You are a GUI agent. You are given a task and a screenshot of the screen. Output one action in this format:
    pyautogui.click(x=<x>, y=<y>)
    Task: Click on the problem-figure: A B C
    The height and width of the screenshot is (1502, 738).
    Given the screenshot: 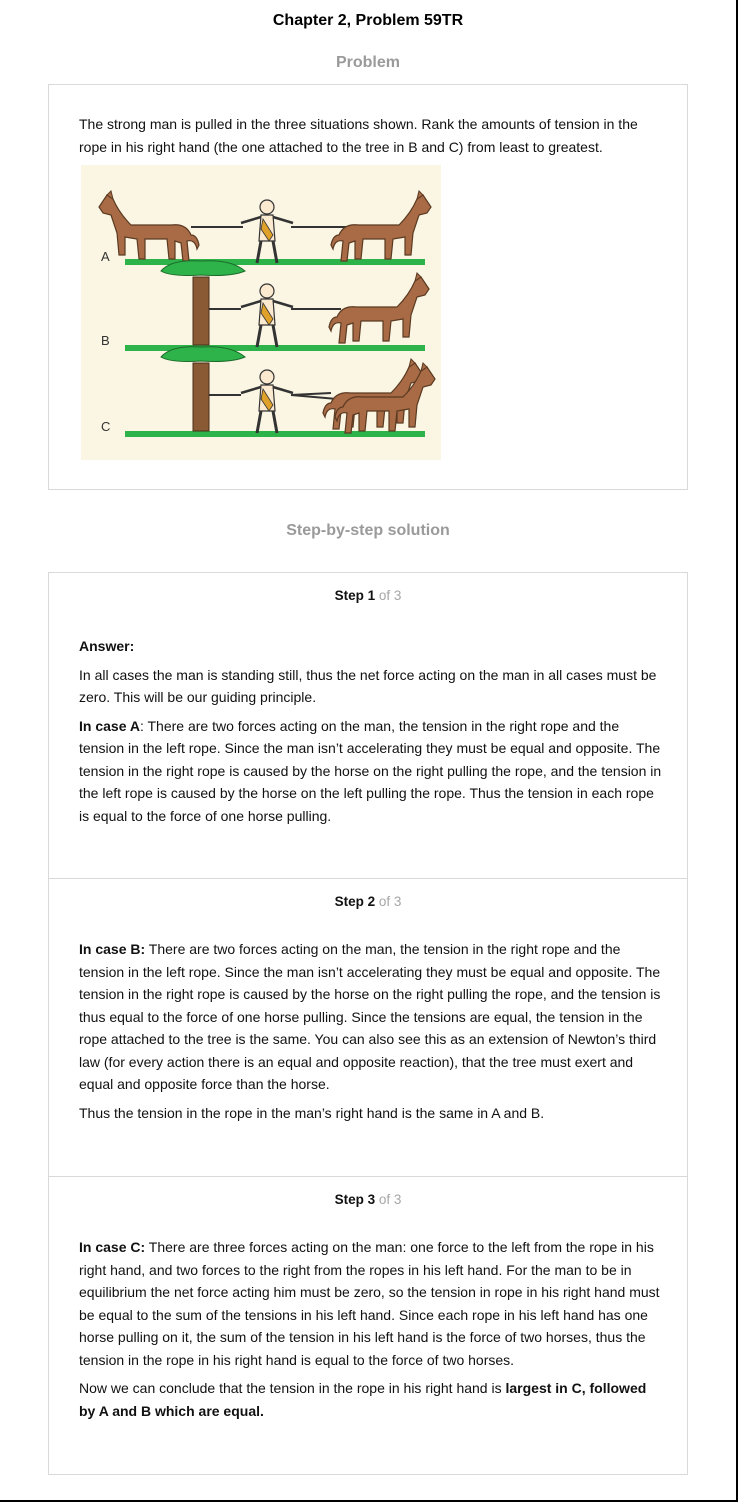 What is the action you would take?
    pyautogui.click(x=261, y=312)
    